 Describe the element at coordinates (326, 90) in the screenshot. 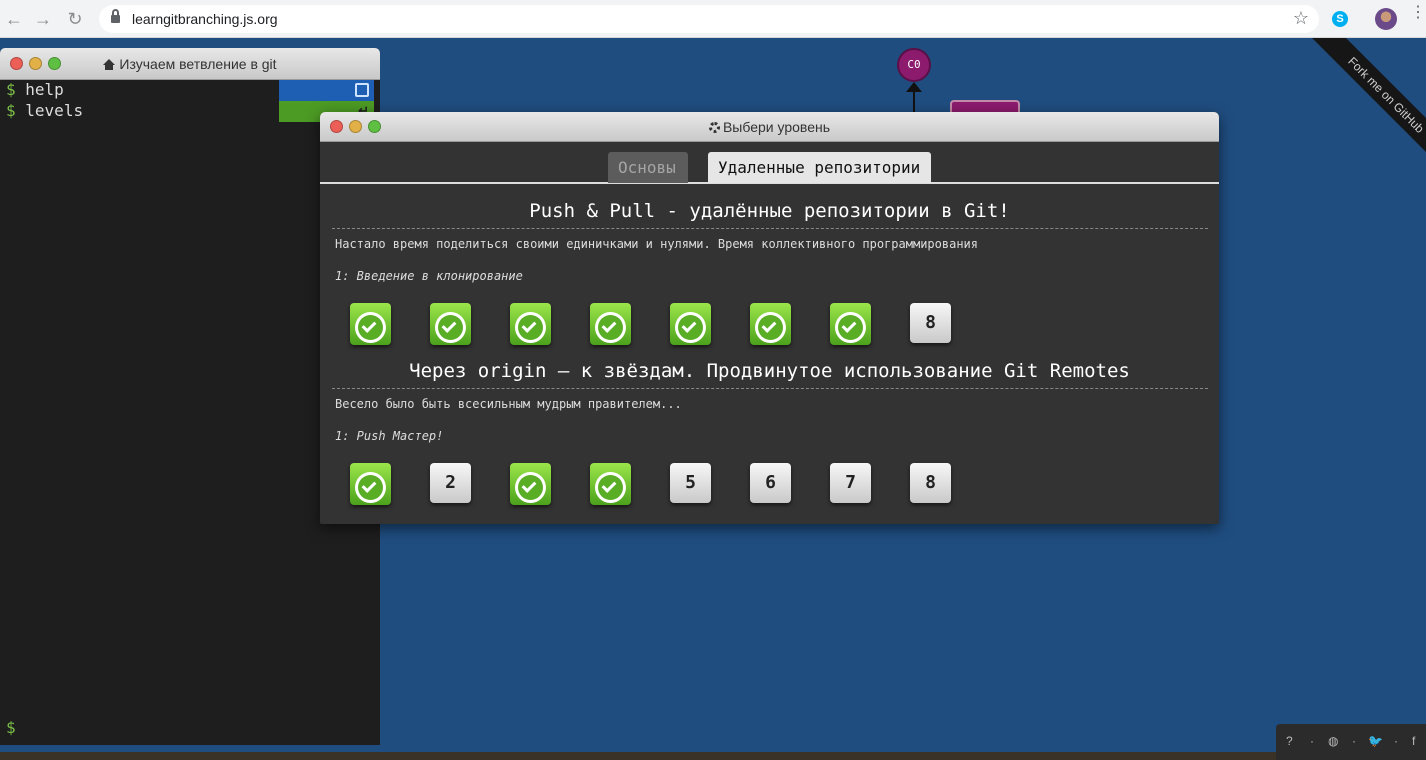

I see `command-status-badge` at that location.